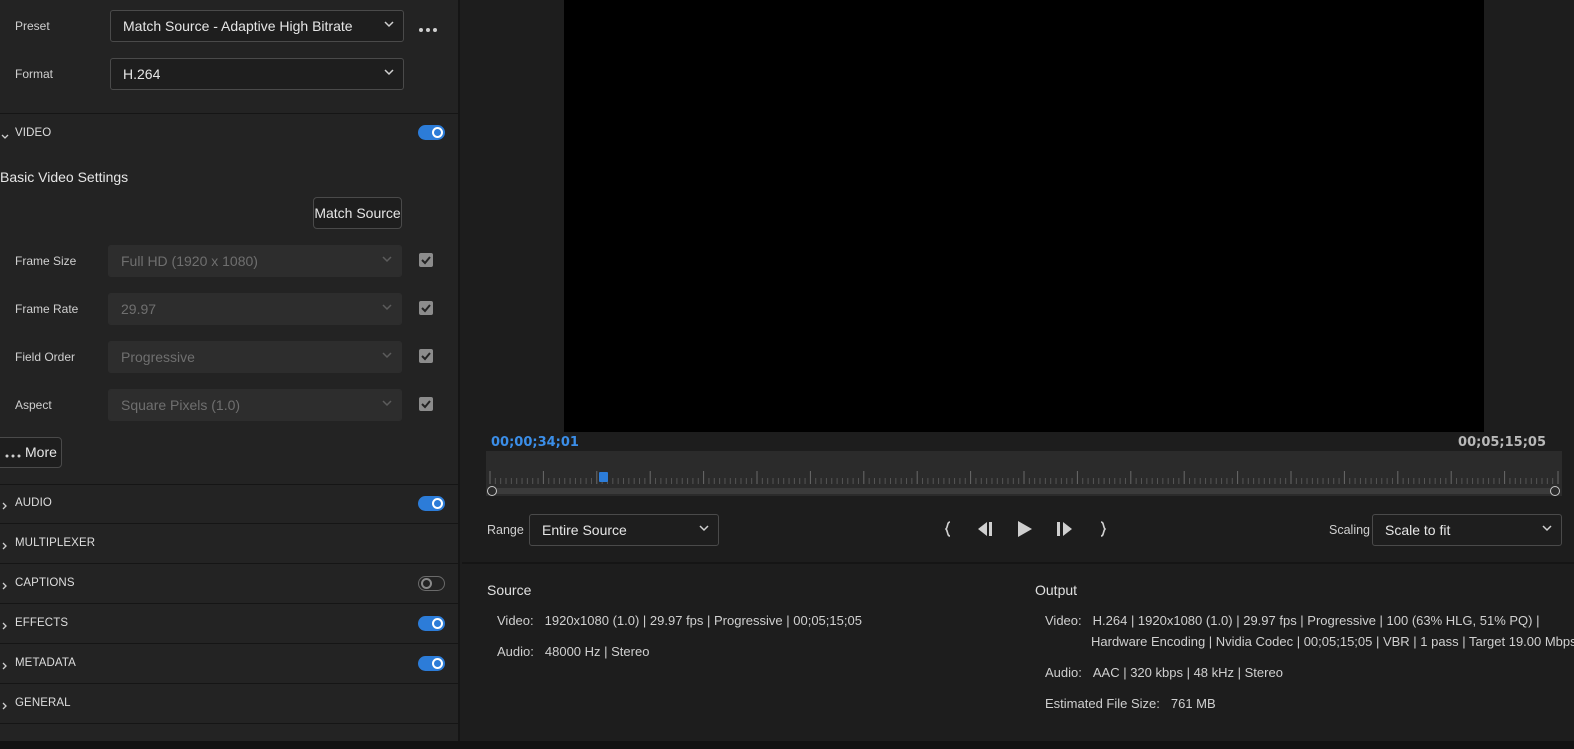  What do you see at coordinates (1102, 703) in the screenshot?
I see `estimated-file-size-key: Estimated File Size:` at bounding box center [1102, 703].